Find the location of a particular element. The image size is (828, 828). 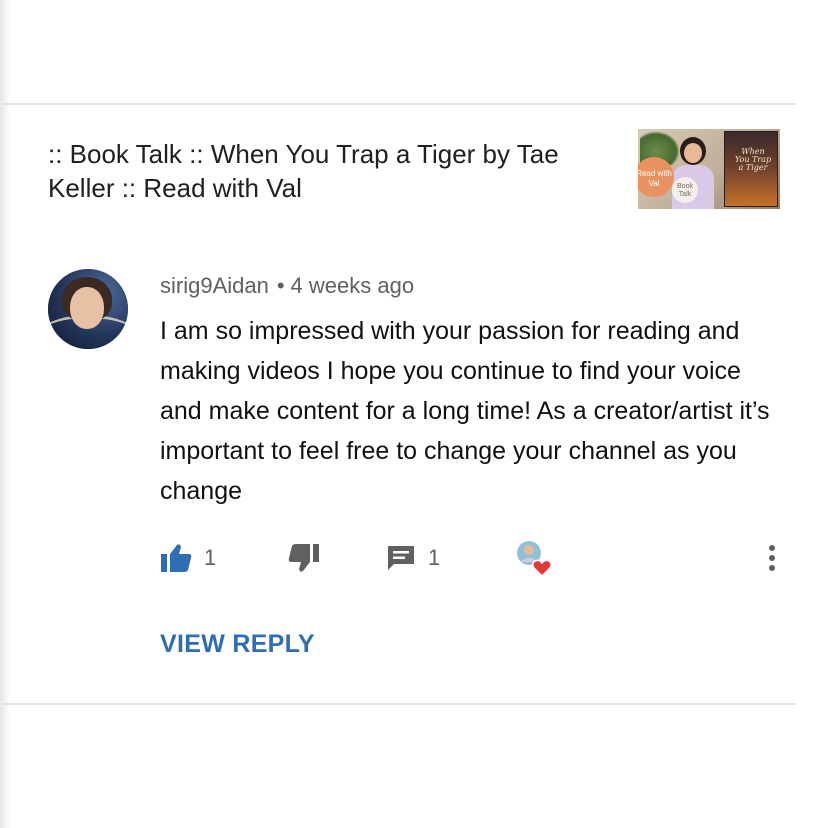

creator-heart is located at coordinates (534, 558).